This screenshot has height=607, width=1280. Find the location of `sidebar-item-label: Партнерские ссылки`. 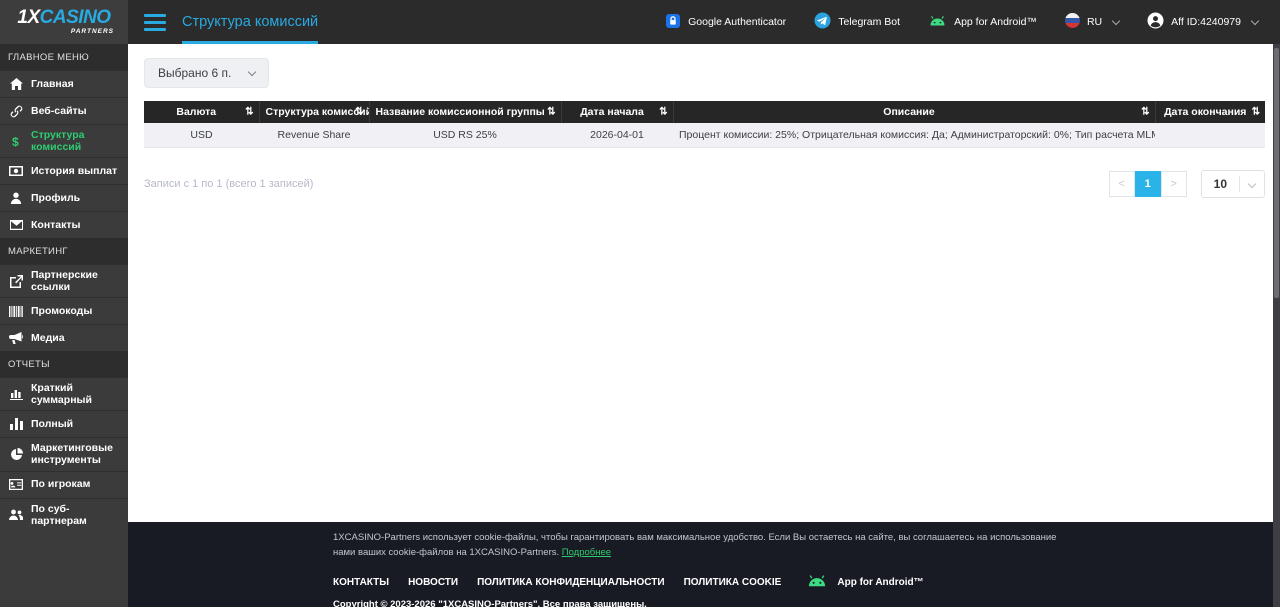

sidebar-item-label: Партнерские ссылки is located at coordinates (64, 281).